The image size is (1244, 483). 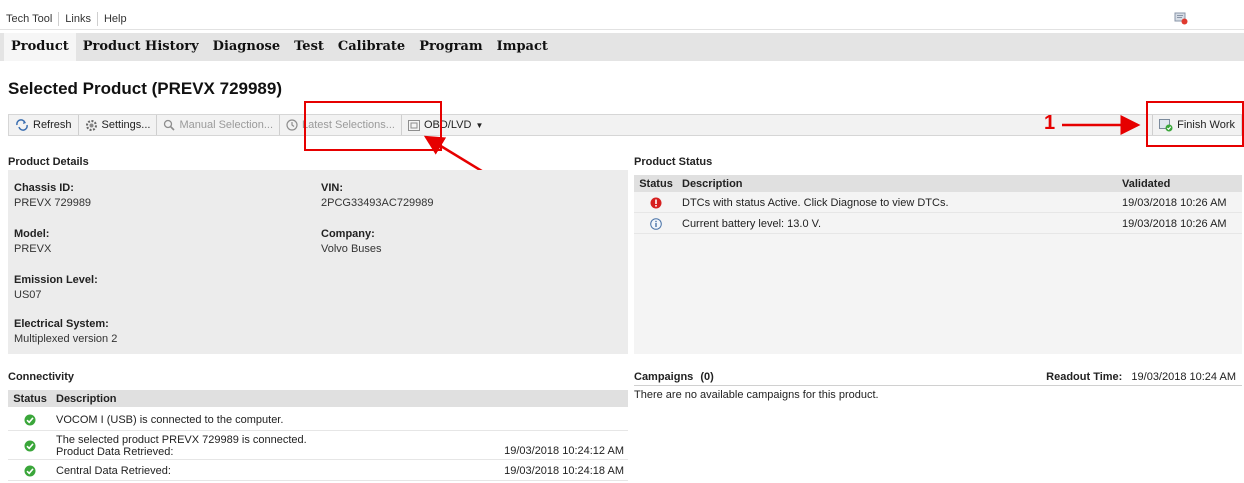 What do you see at coordinates (32, 241) in the screenshot?
I see `model-field: Model: PREVX` at bounding box center [32, 241].